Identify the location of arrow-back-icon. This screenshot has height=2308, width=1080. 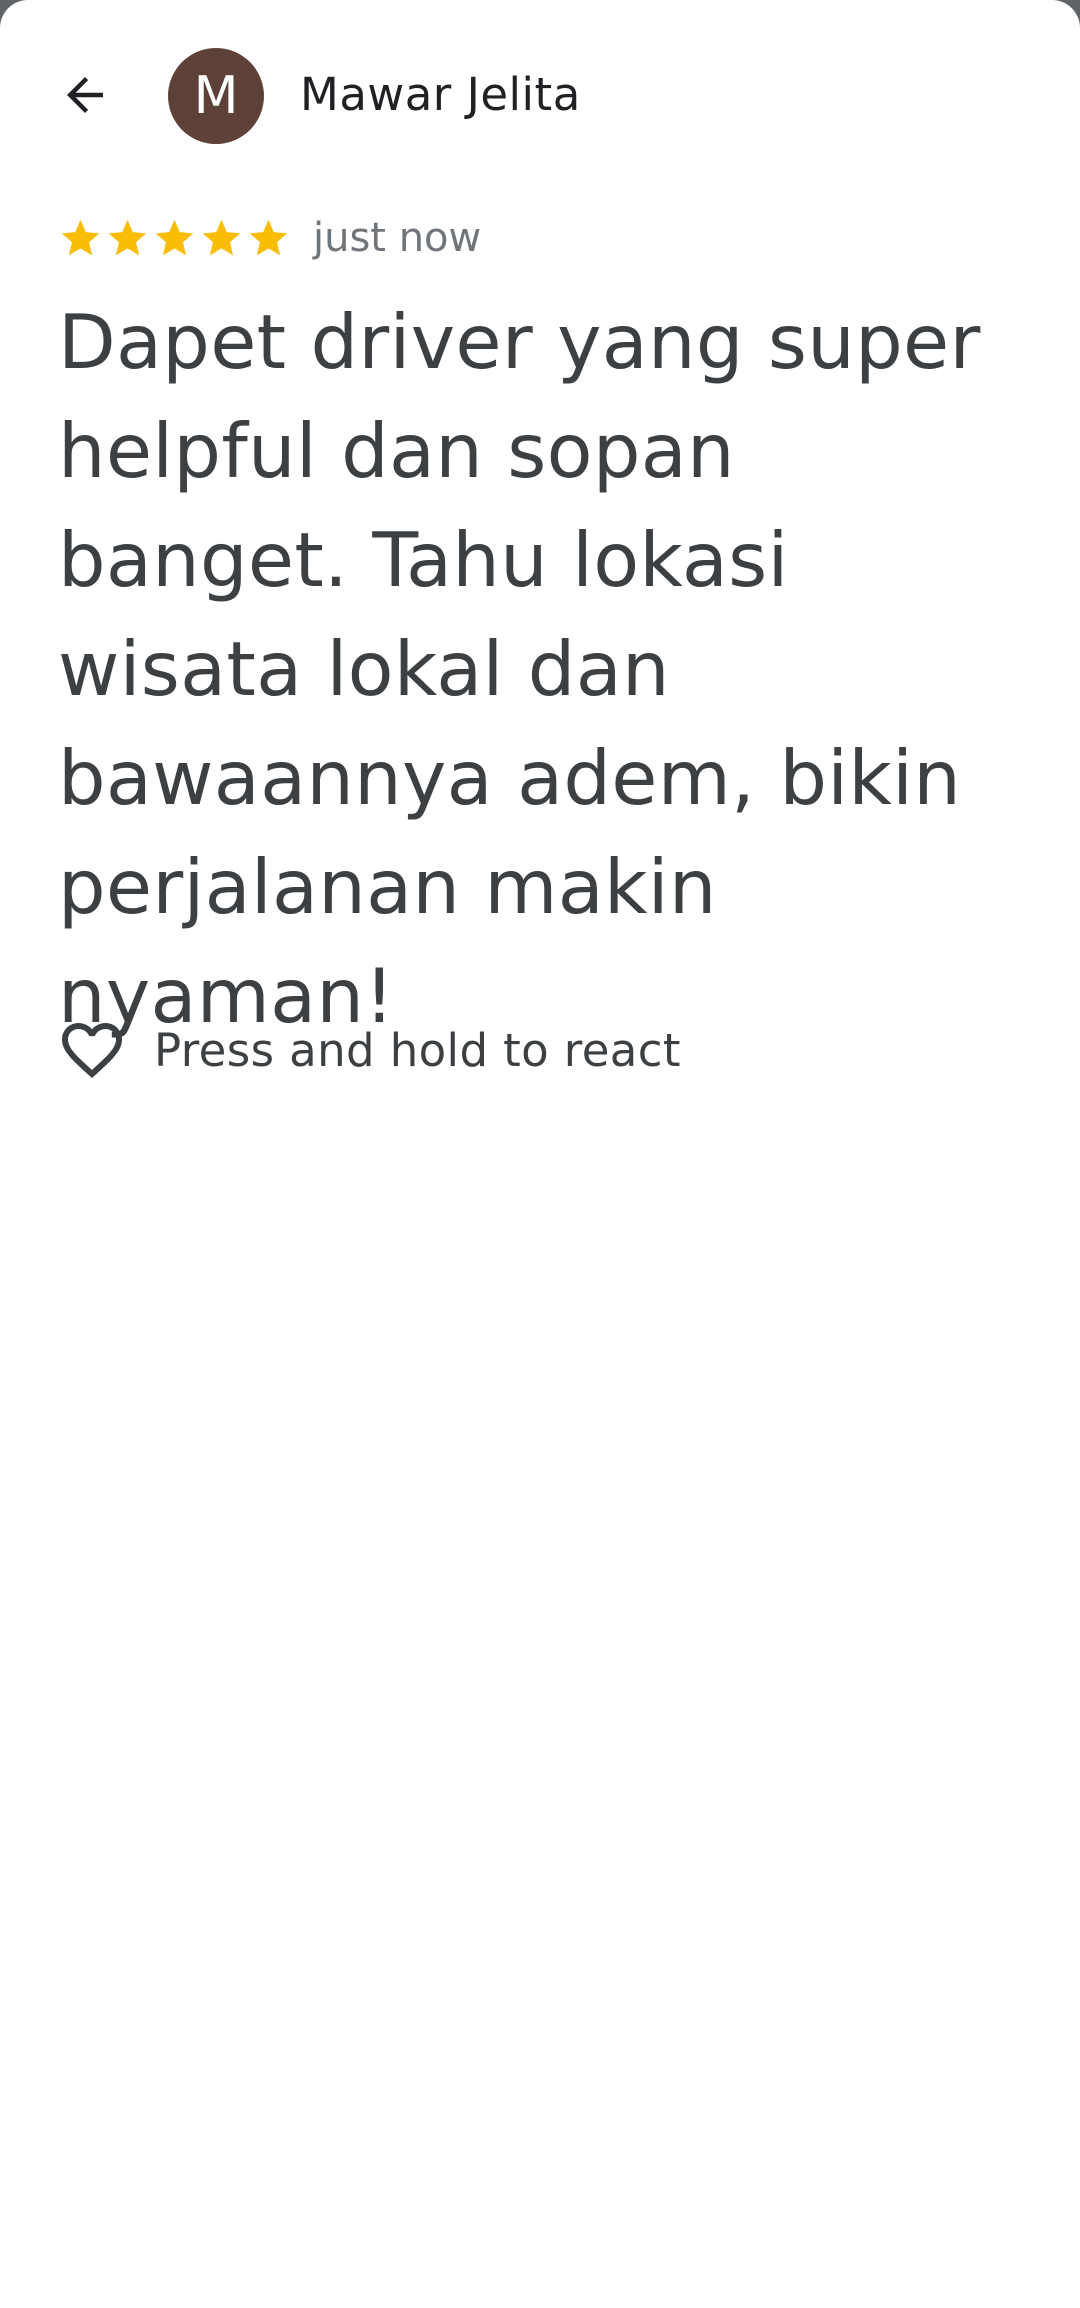
(85, 95).